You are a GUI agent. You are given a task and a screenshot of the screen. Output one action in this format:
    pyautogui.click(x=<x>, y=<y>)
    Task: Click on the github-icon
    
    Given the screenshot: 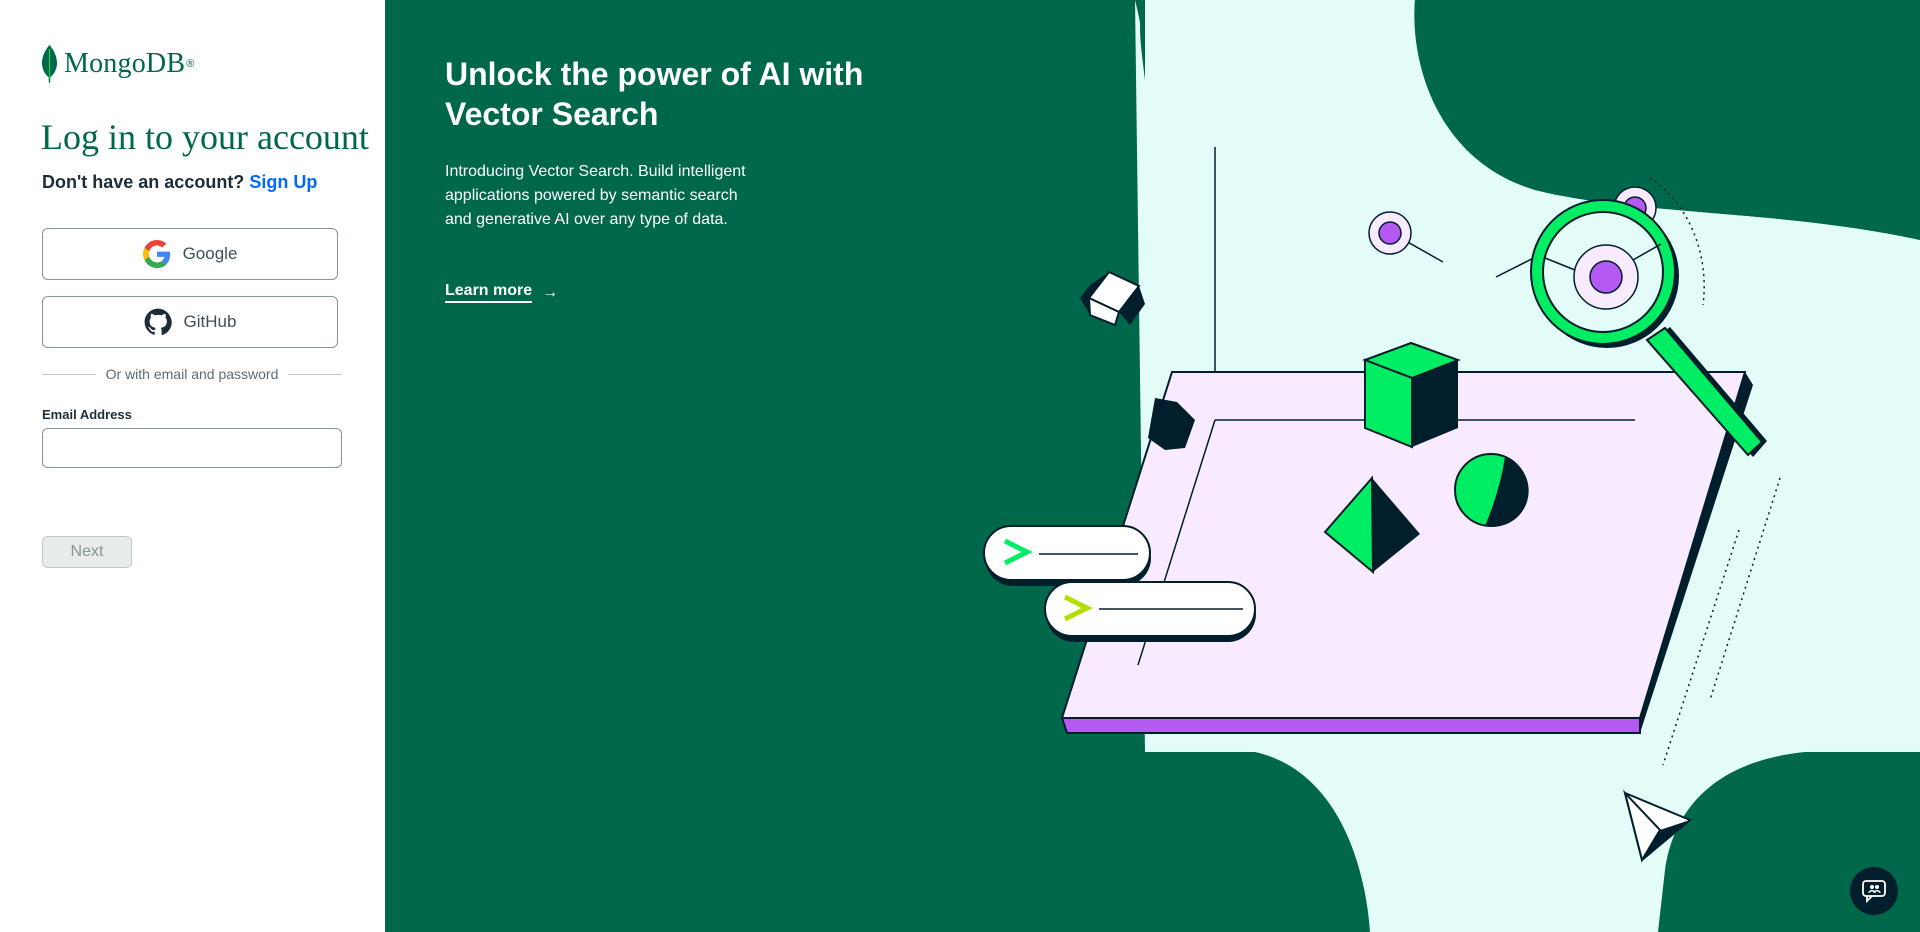 What is the action you would take?
    pyautogui.click(x=158, y=322)
    